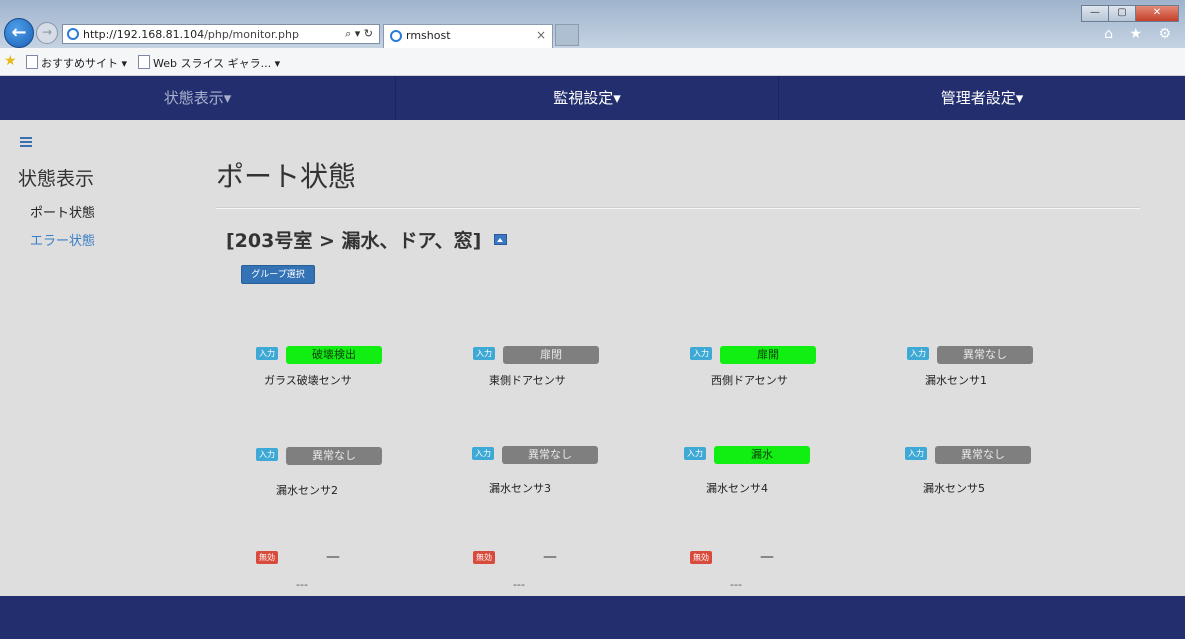 The height and width of the screenshot is (639, 1185). Describe the element at coordinates (354, 241) in the screenshot. I see `group-title: [203号室 > 漏水、ドア、窓]` at that location.